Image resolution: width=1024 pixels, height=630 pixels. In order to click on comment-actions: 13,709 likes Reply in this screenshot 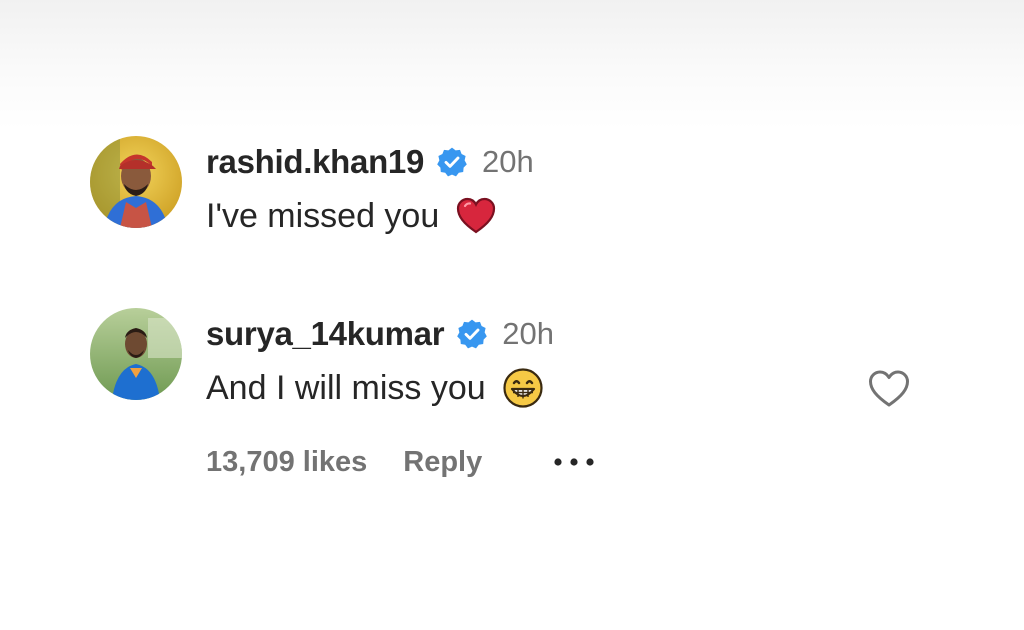, I will do `click(402, 462)`.